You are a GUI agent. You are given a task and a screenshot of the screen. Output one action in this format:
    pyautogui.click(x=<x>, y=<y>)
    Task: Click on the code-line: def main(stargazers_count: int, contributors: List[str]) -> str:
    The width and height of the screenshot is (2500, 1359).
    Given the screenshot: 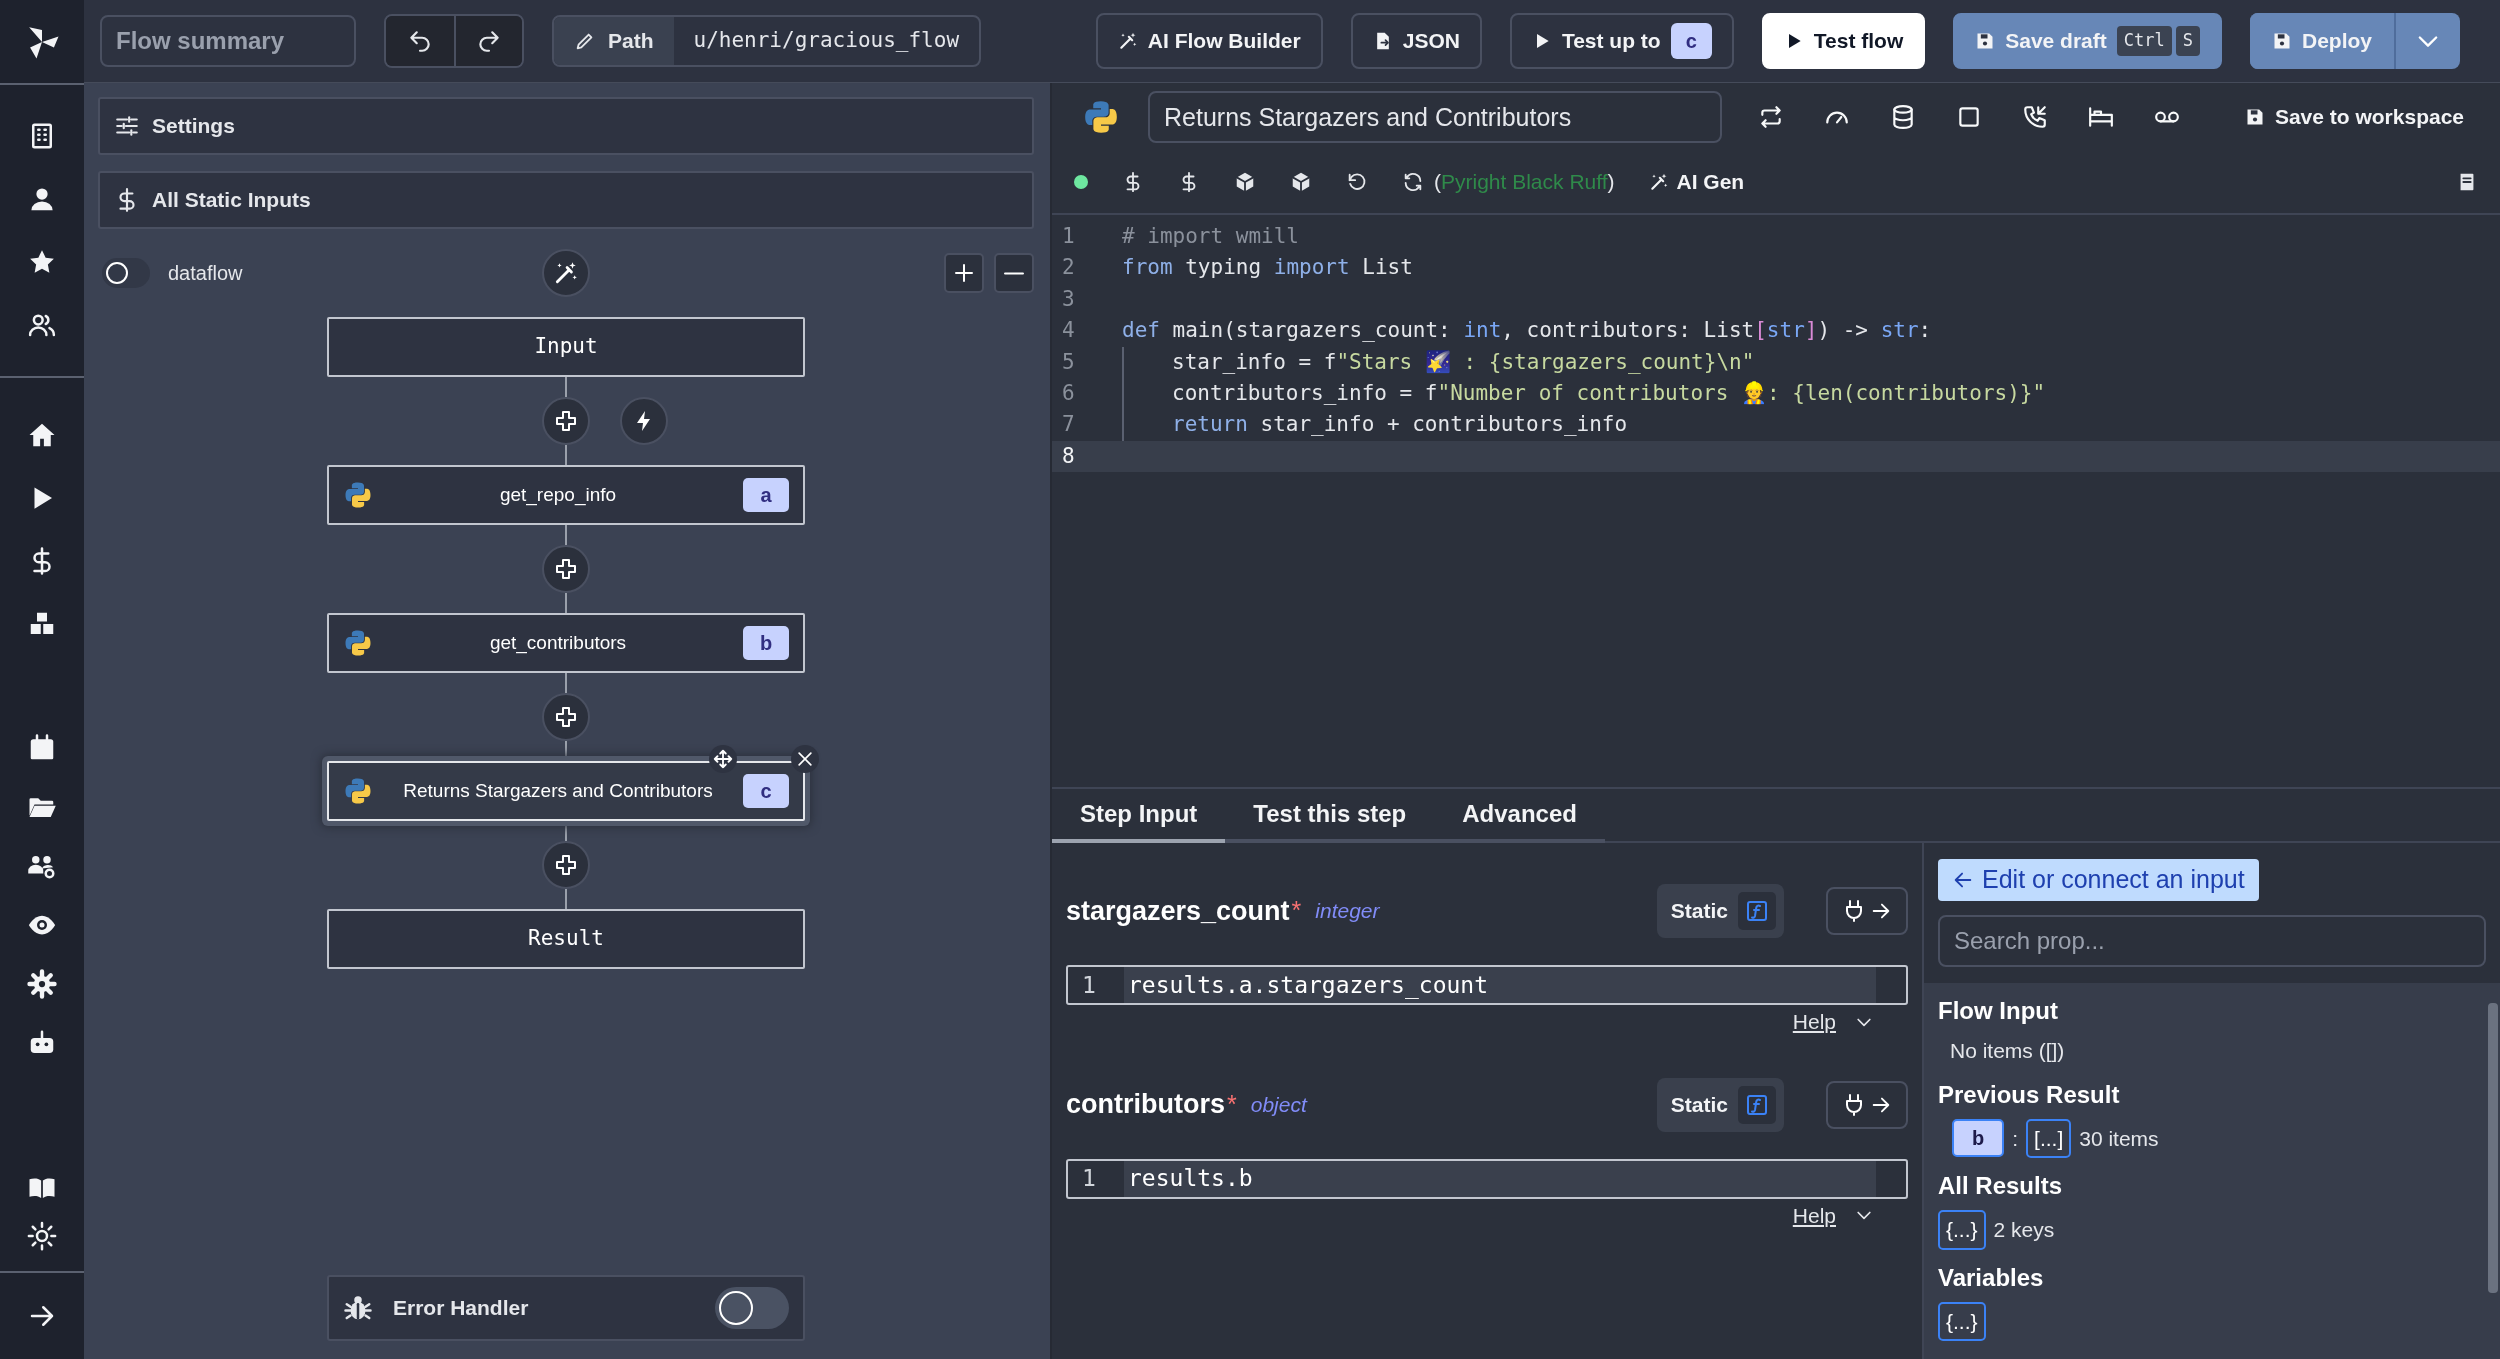 What is the action you would take?
    pyautogui.click(x=1527, y=331)
    